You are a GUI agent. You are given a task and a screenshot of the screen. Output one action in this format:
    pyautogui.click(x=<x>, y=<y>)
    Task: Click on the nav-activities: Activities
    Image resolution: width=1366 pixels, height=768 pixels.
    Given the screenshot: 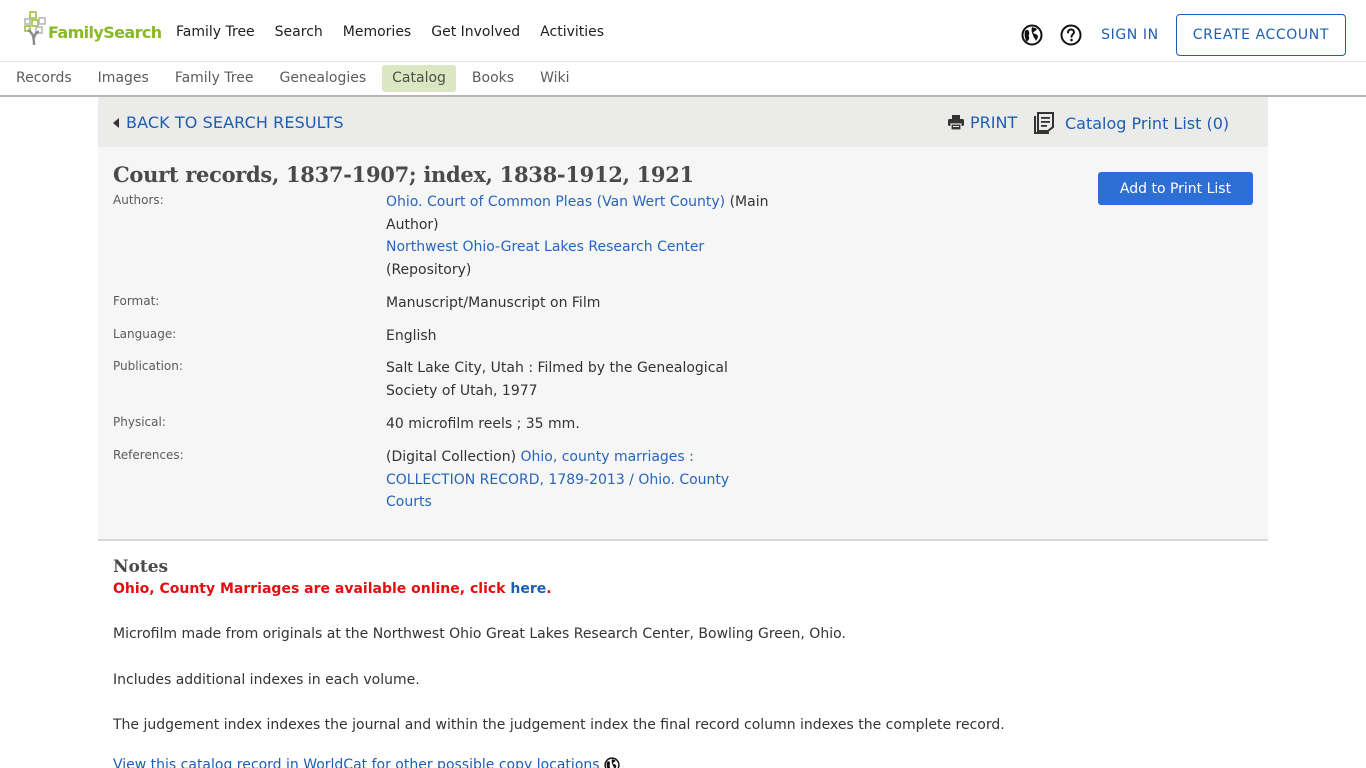 What is the action you would take?
    pyautogui.click(x=572, y=32)
    